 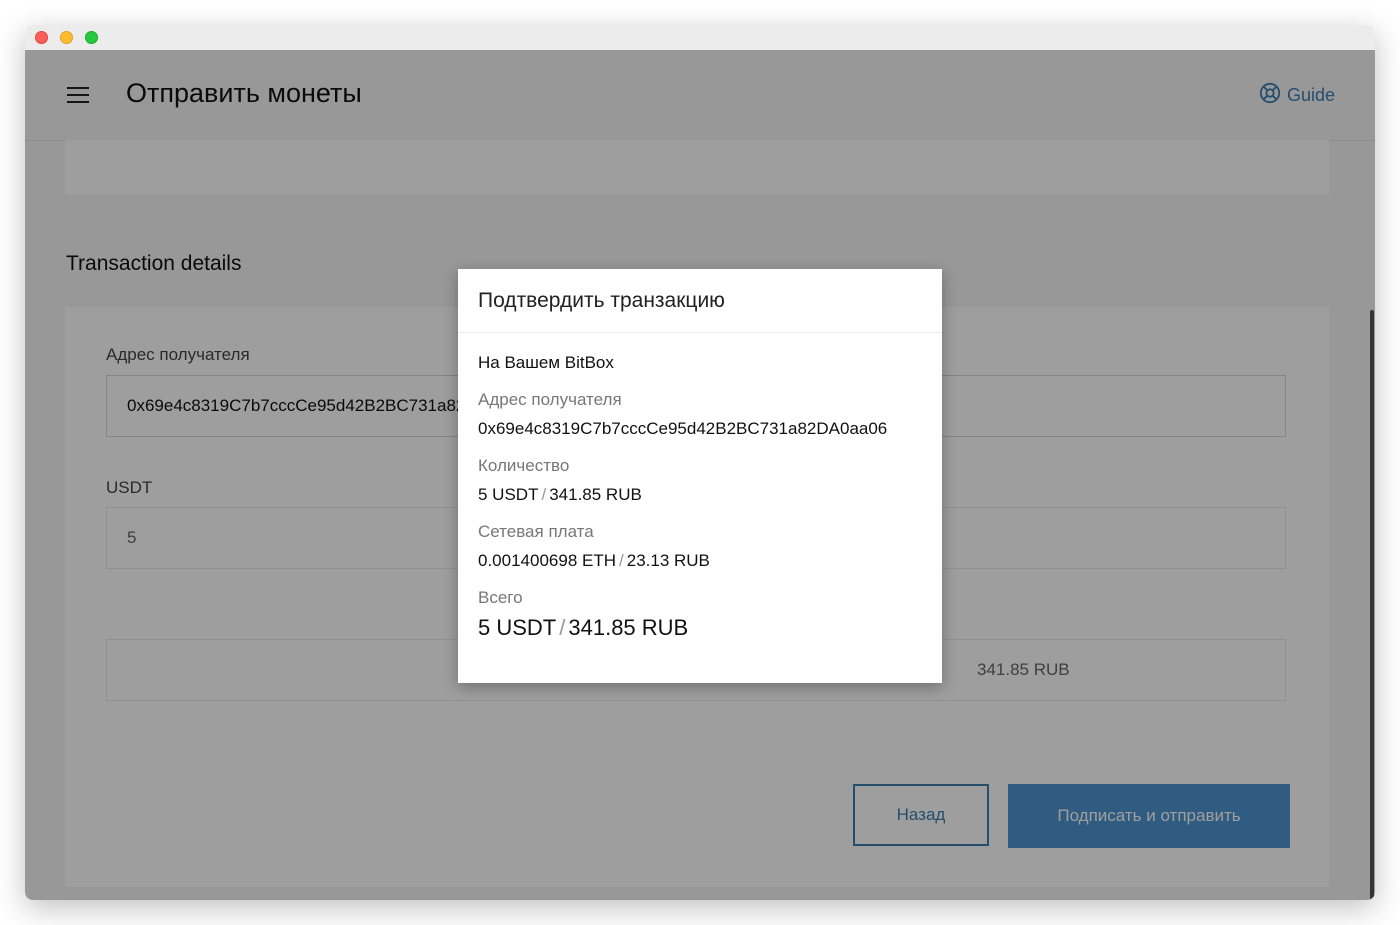 I want to click on total-crypto: 5 USDT, so click(x=517, y=627).